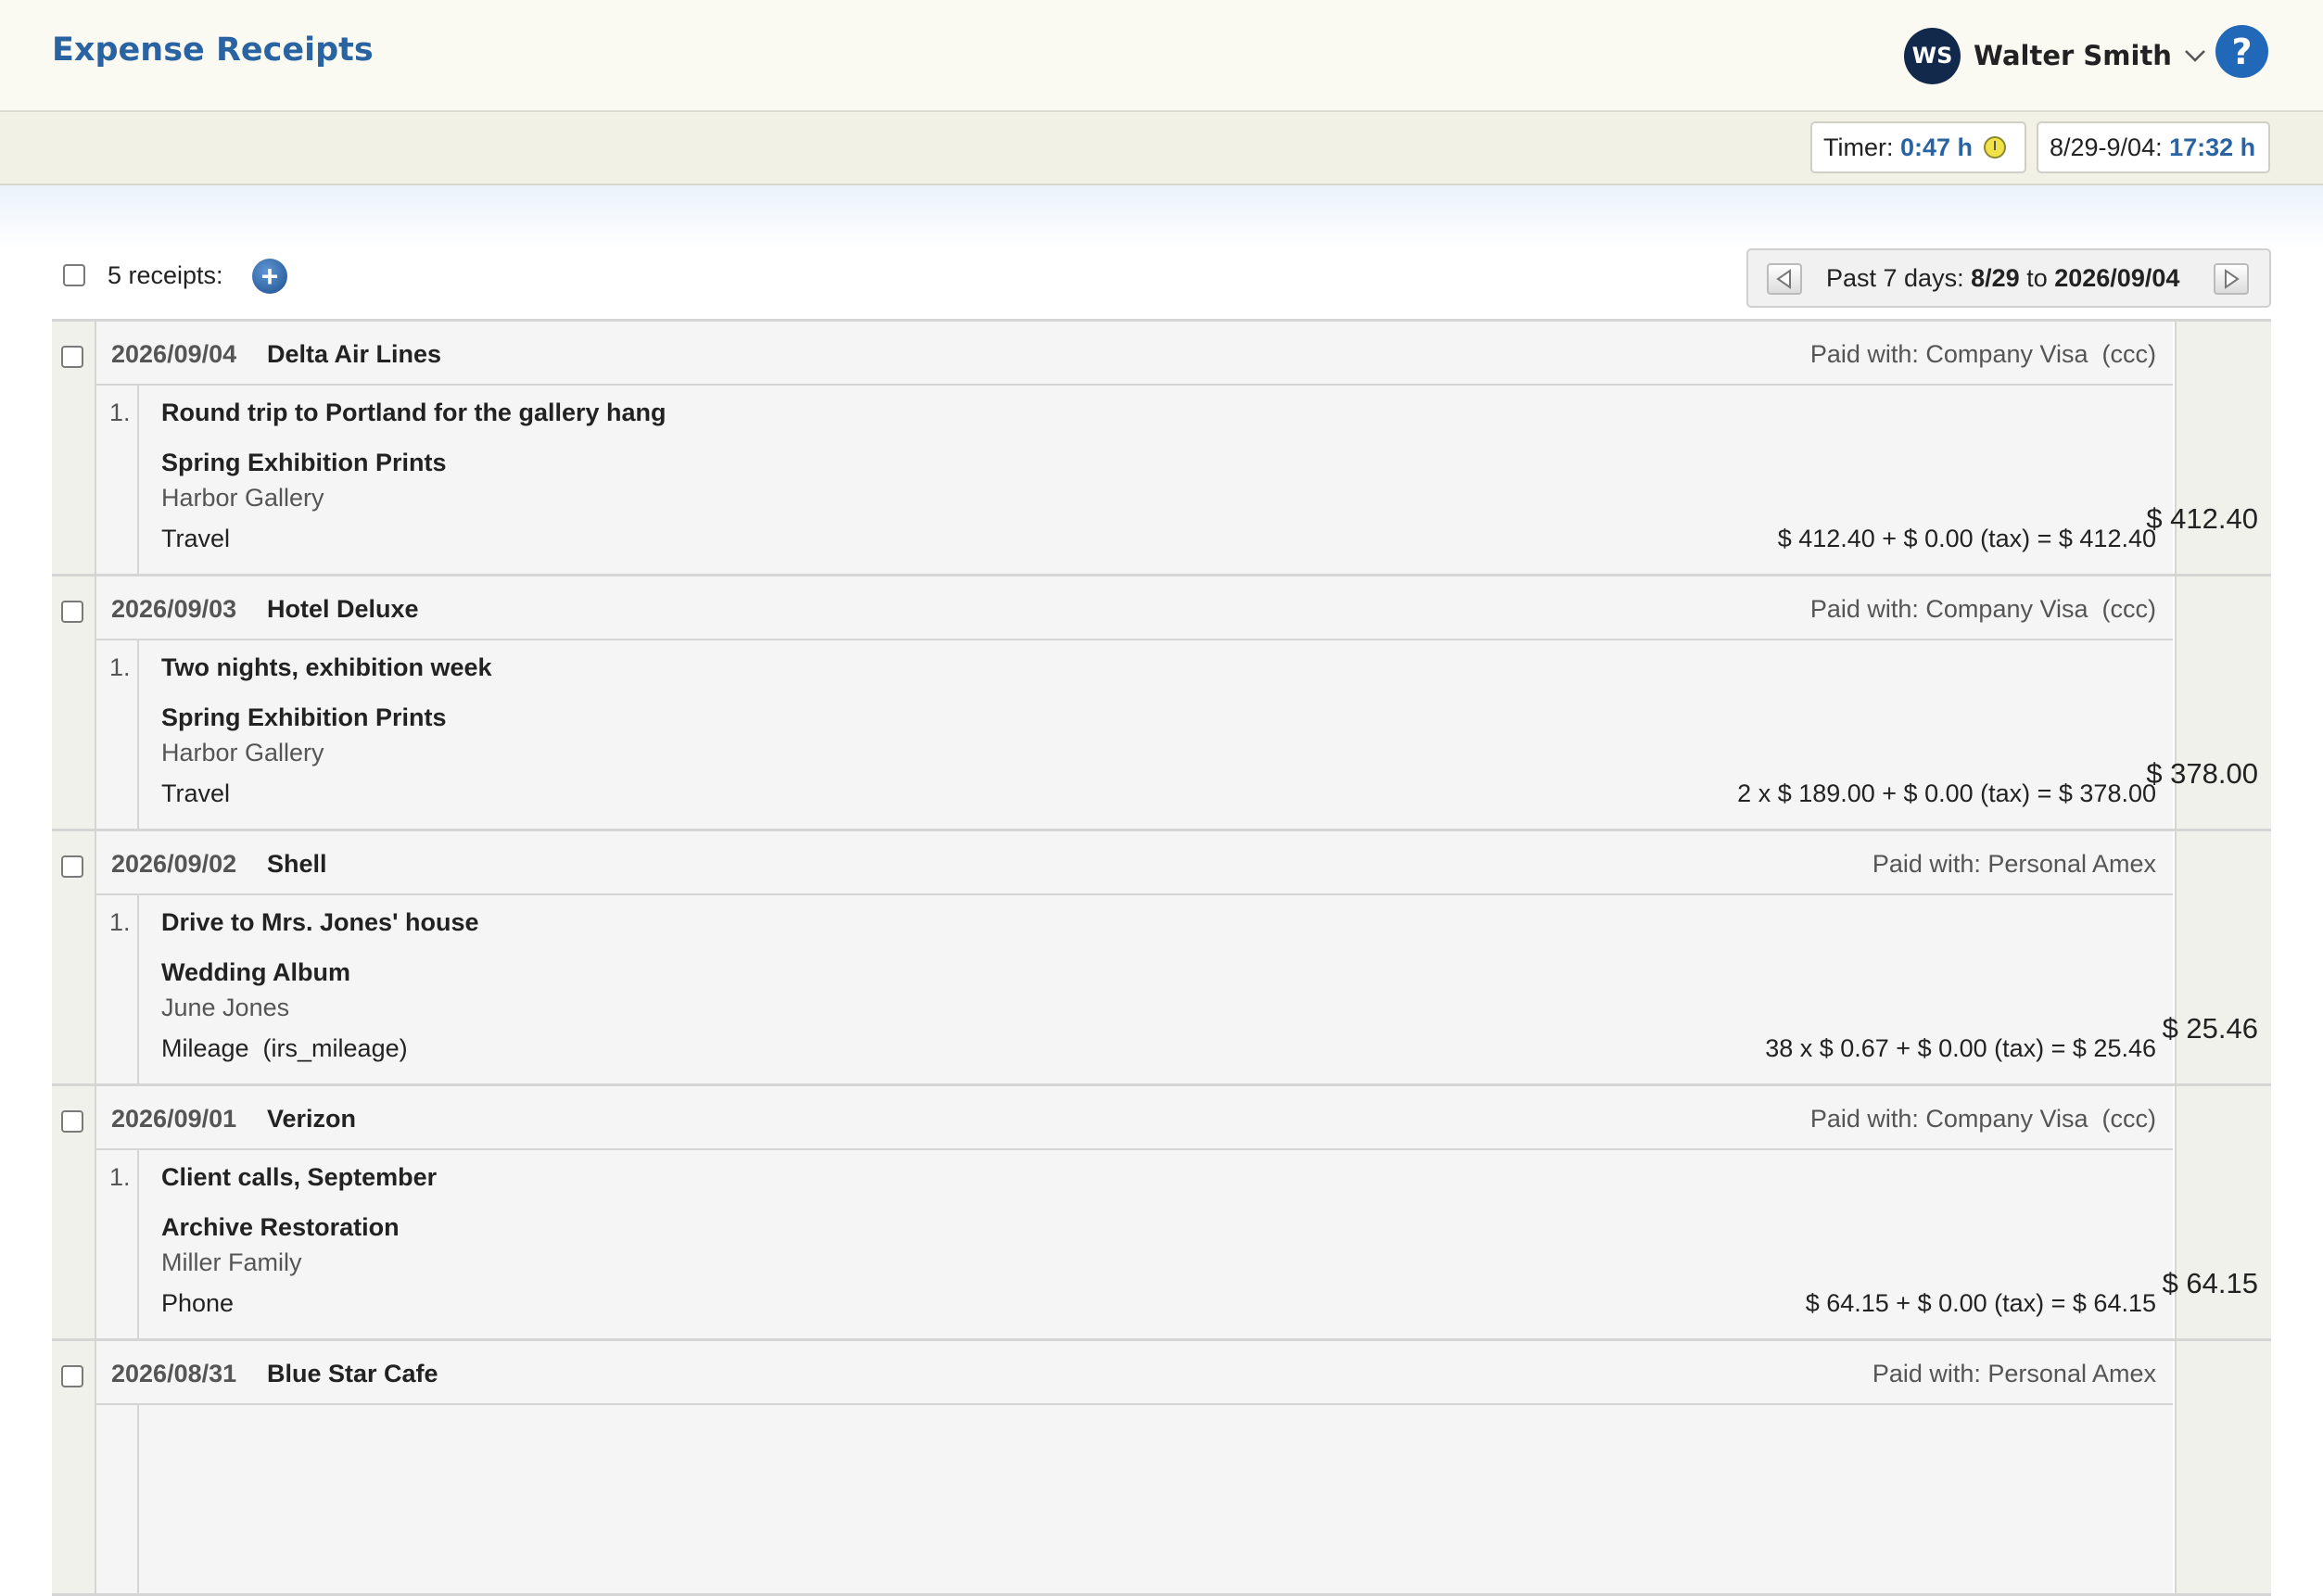  Describe the element at coordinates (2202, 774) in the screenshot. I see `receipt-total: $ 378.00` at that location.